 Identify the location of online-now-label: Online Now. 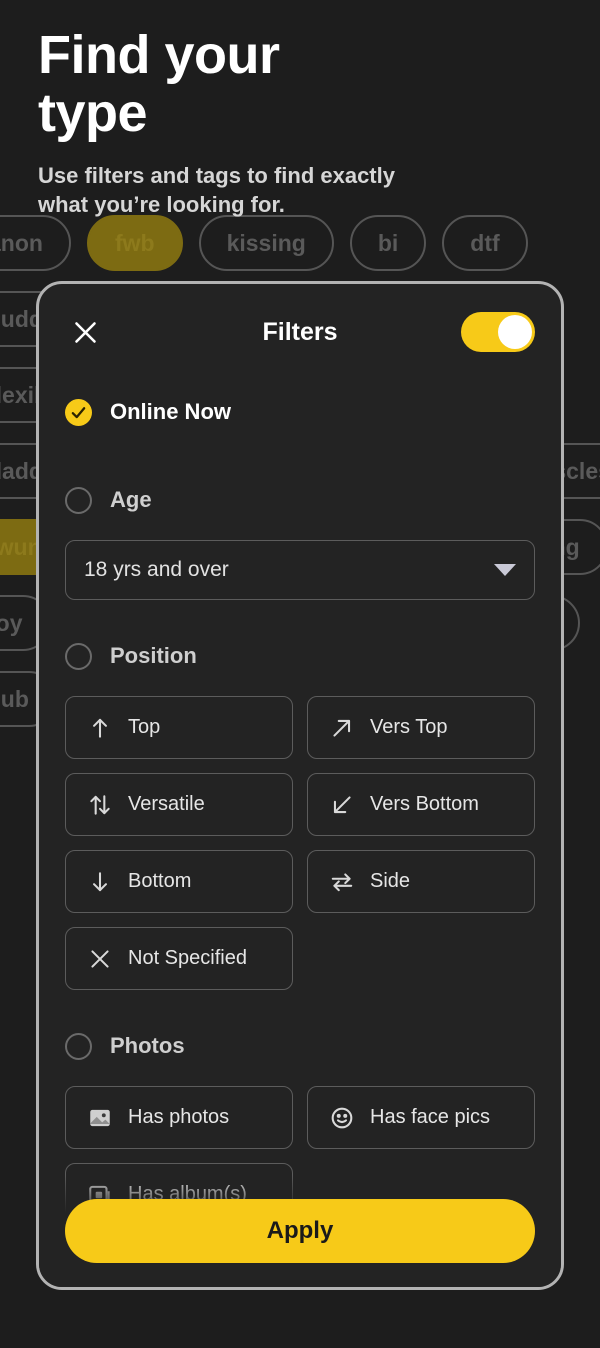
(170, 411).